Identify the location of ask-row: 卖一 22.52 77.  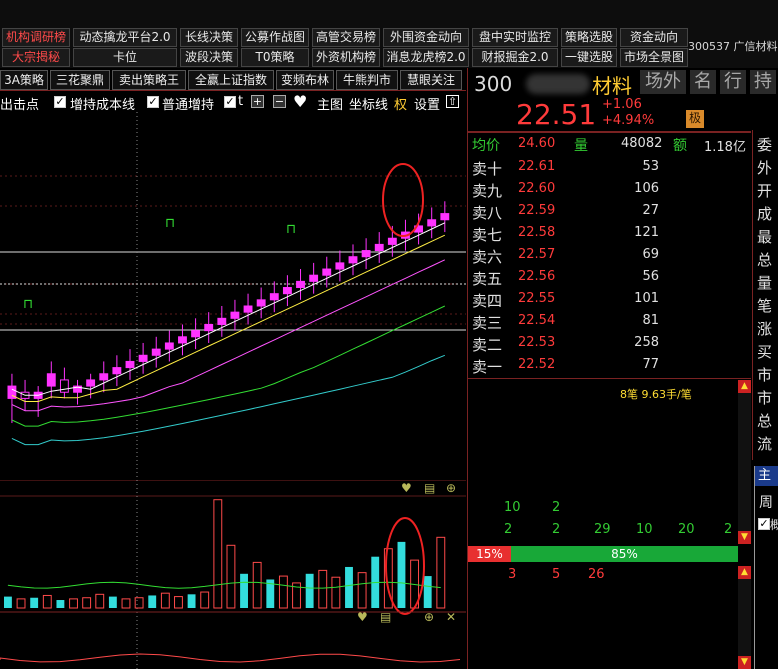
(609, 365).